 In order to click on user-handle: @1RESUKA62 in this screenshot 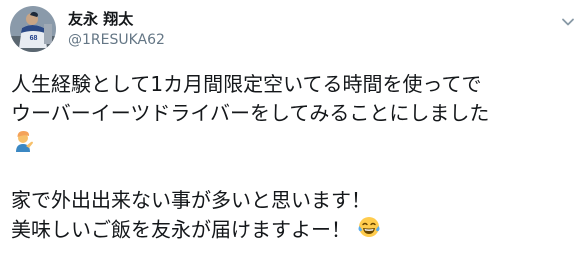, I will do `click(116, 40)`.